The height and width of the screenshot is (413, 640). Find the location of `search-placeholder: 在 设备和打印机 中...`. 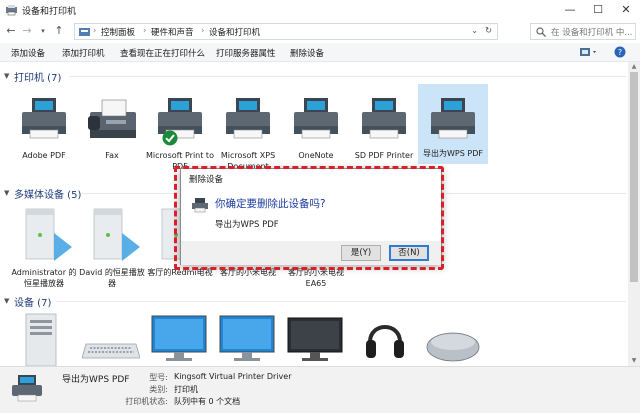

search-placeholder: 在 设备和打印机 中... is located at coordinates (592, 33).